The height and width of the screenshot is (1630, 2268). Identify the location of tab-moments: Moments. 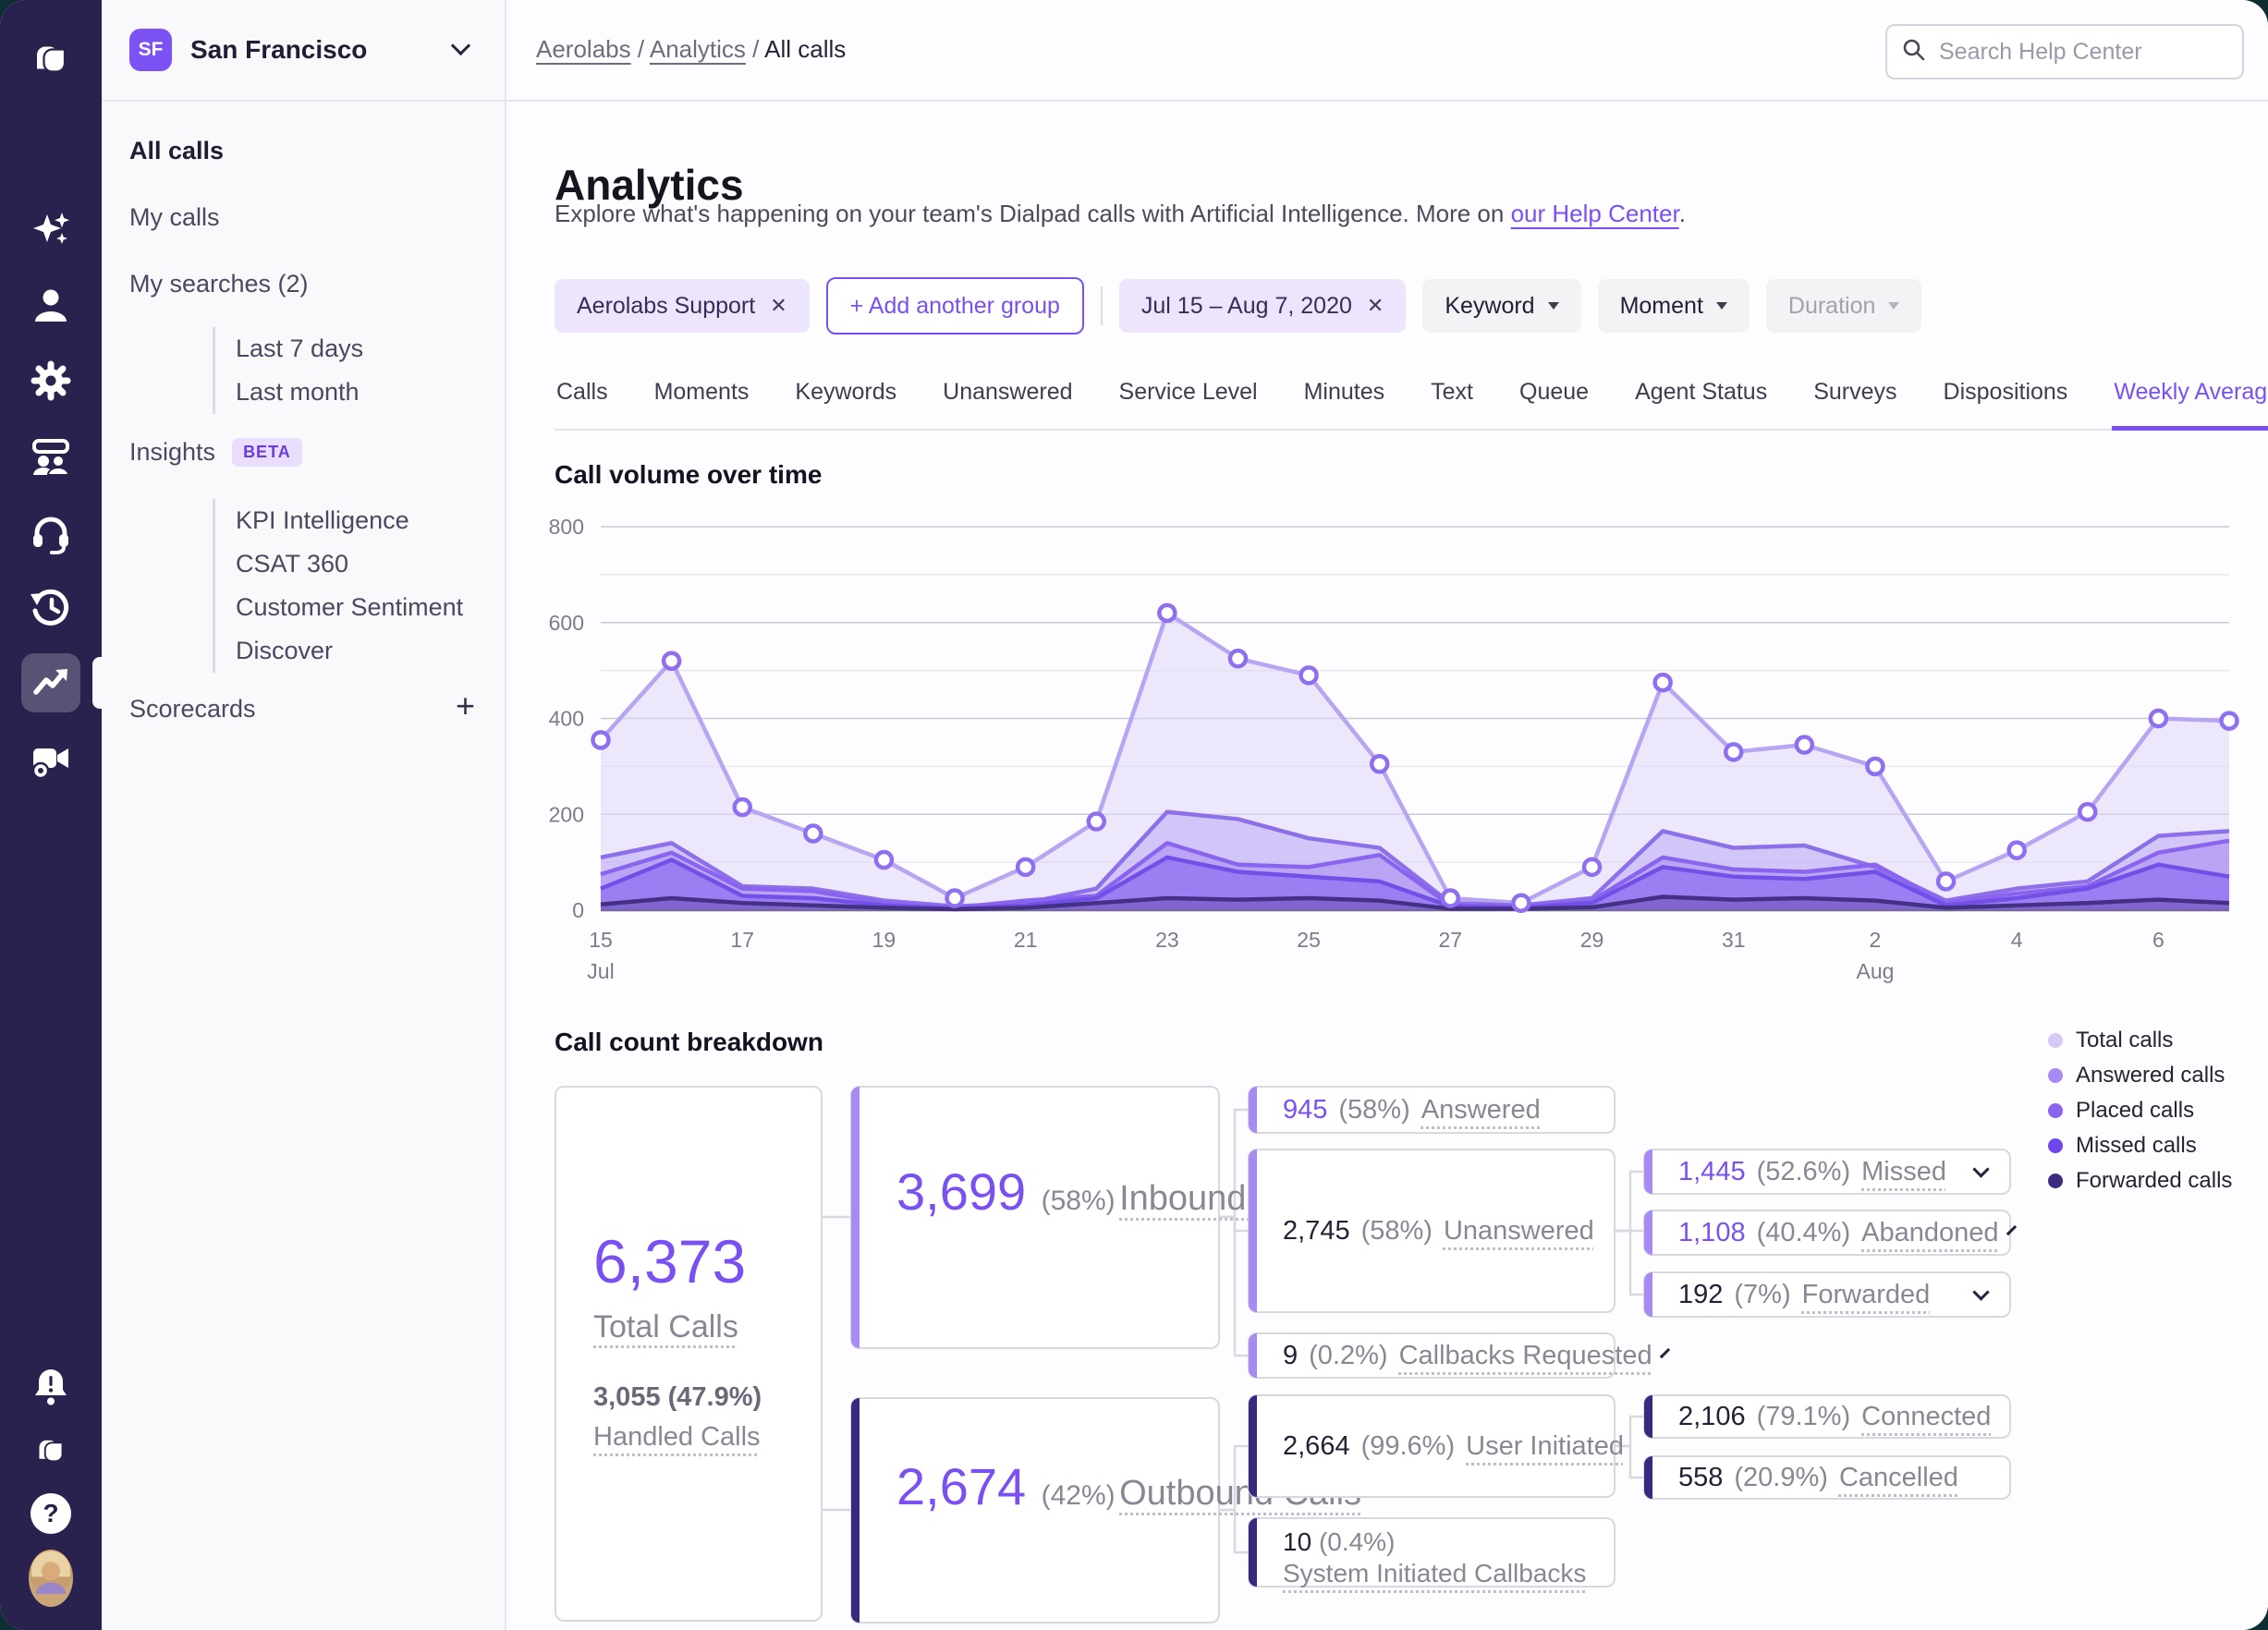
(701, 399).